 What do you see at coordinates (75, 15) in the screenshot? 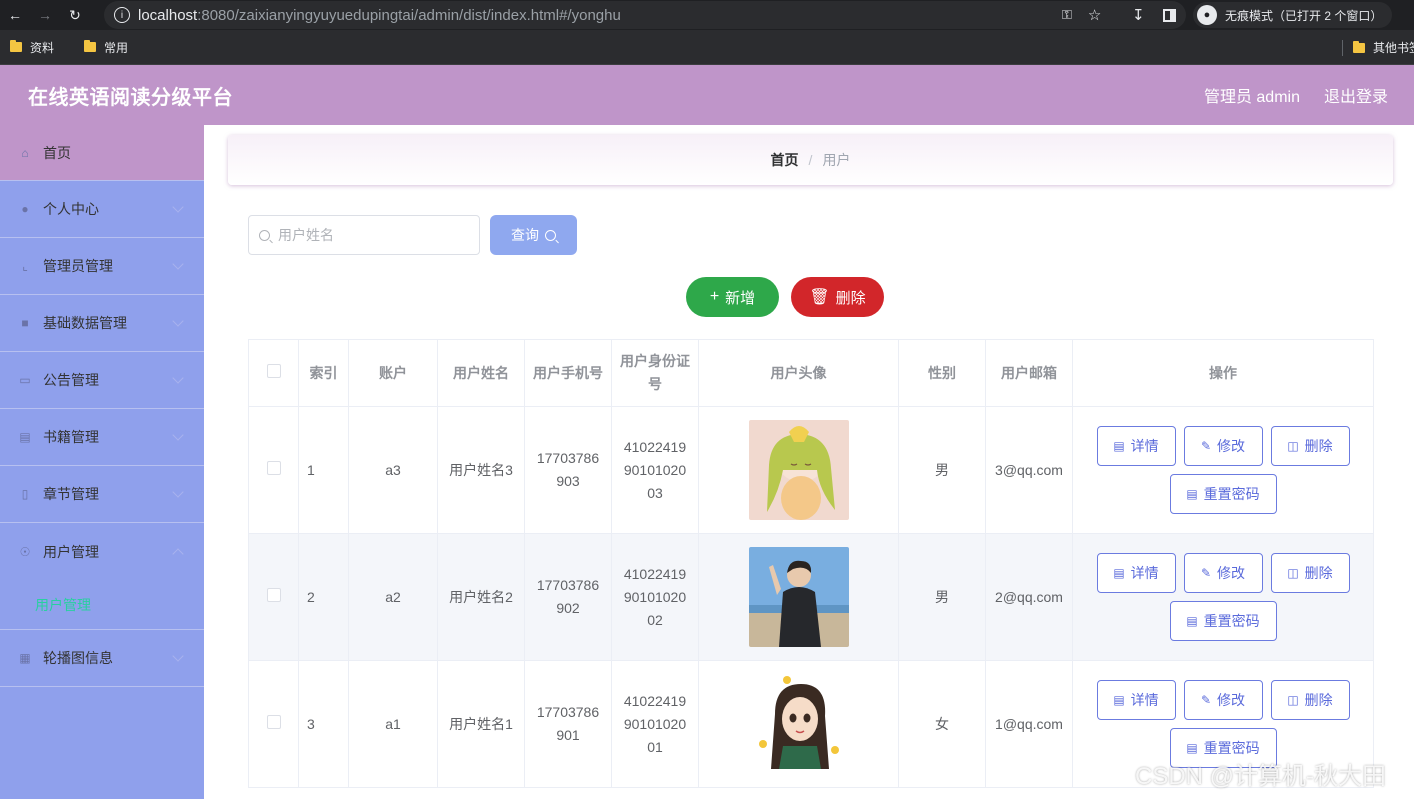
I see `reload-icon: ↻` at bounding box center [75, 15].